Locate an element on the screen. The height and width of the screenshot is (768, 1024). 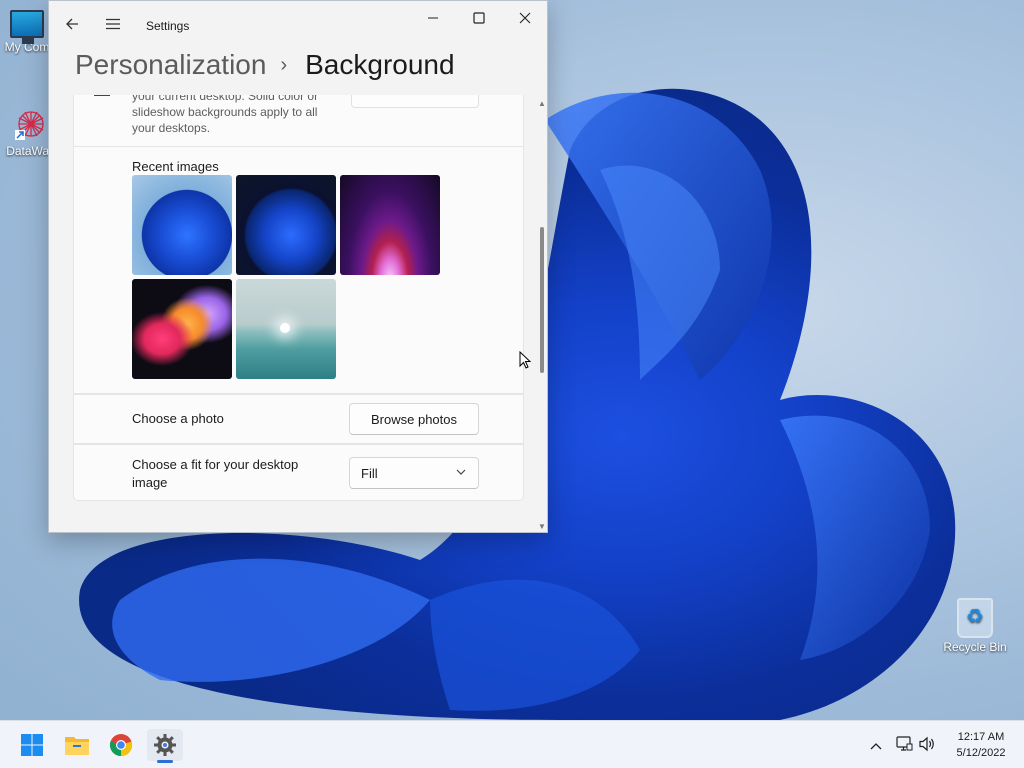
hamburger-menu-icon is located at coordinates (113, 24).